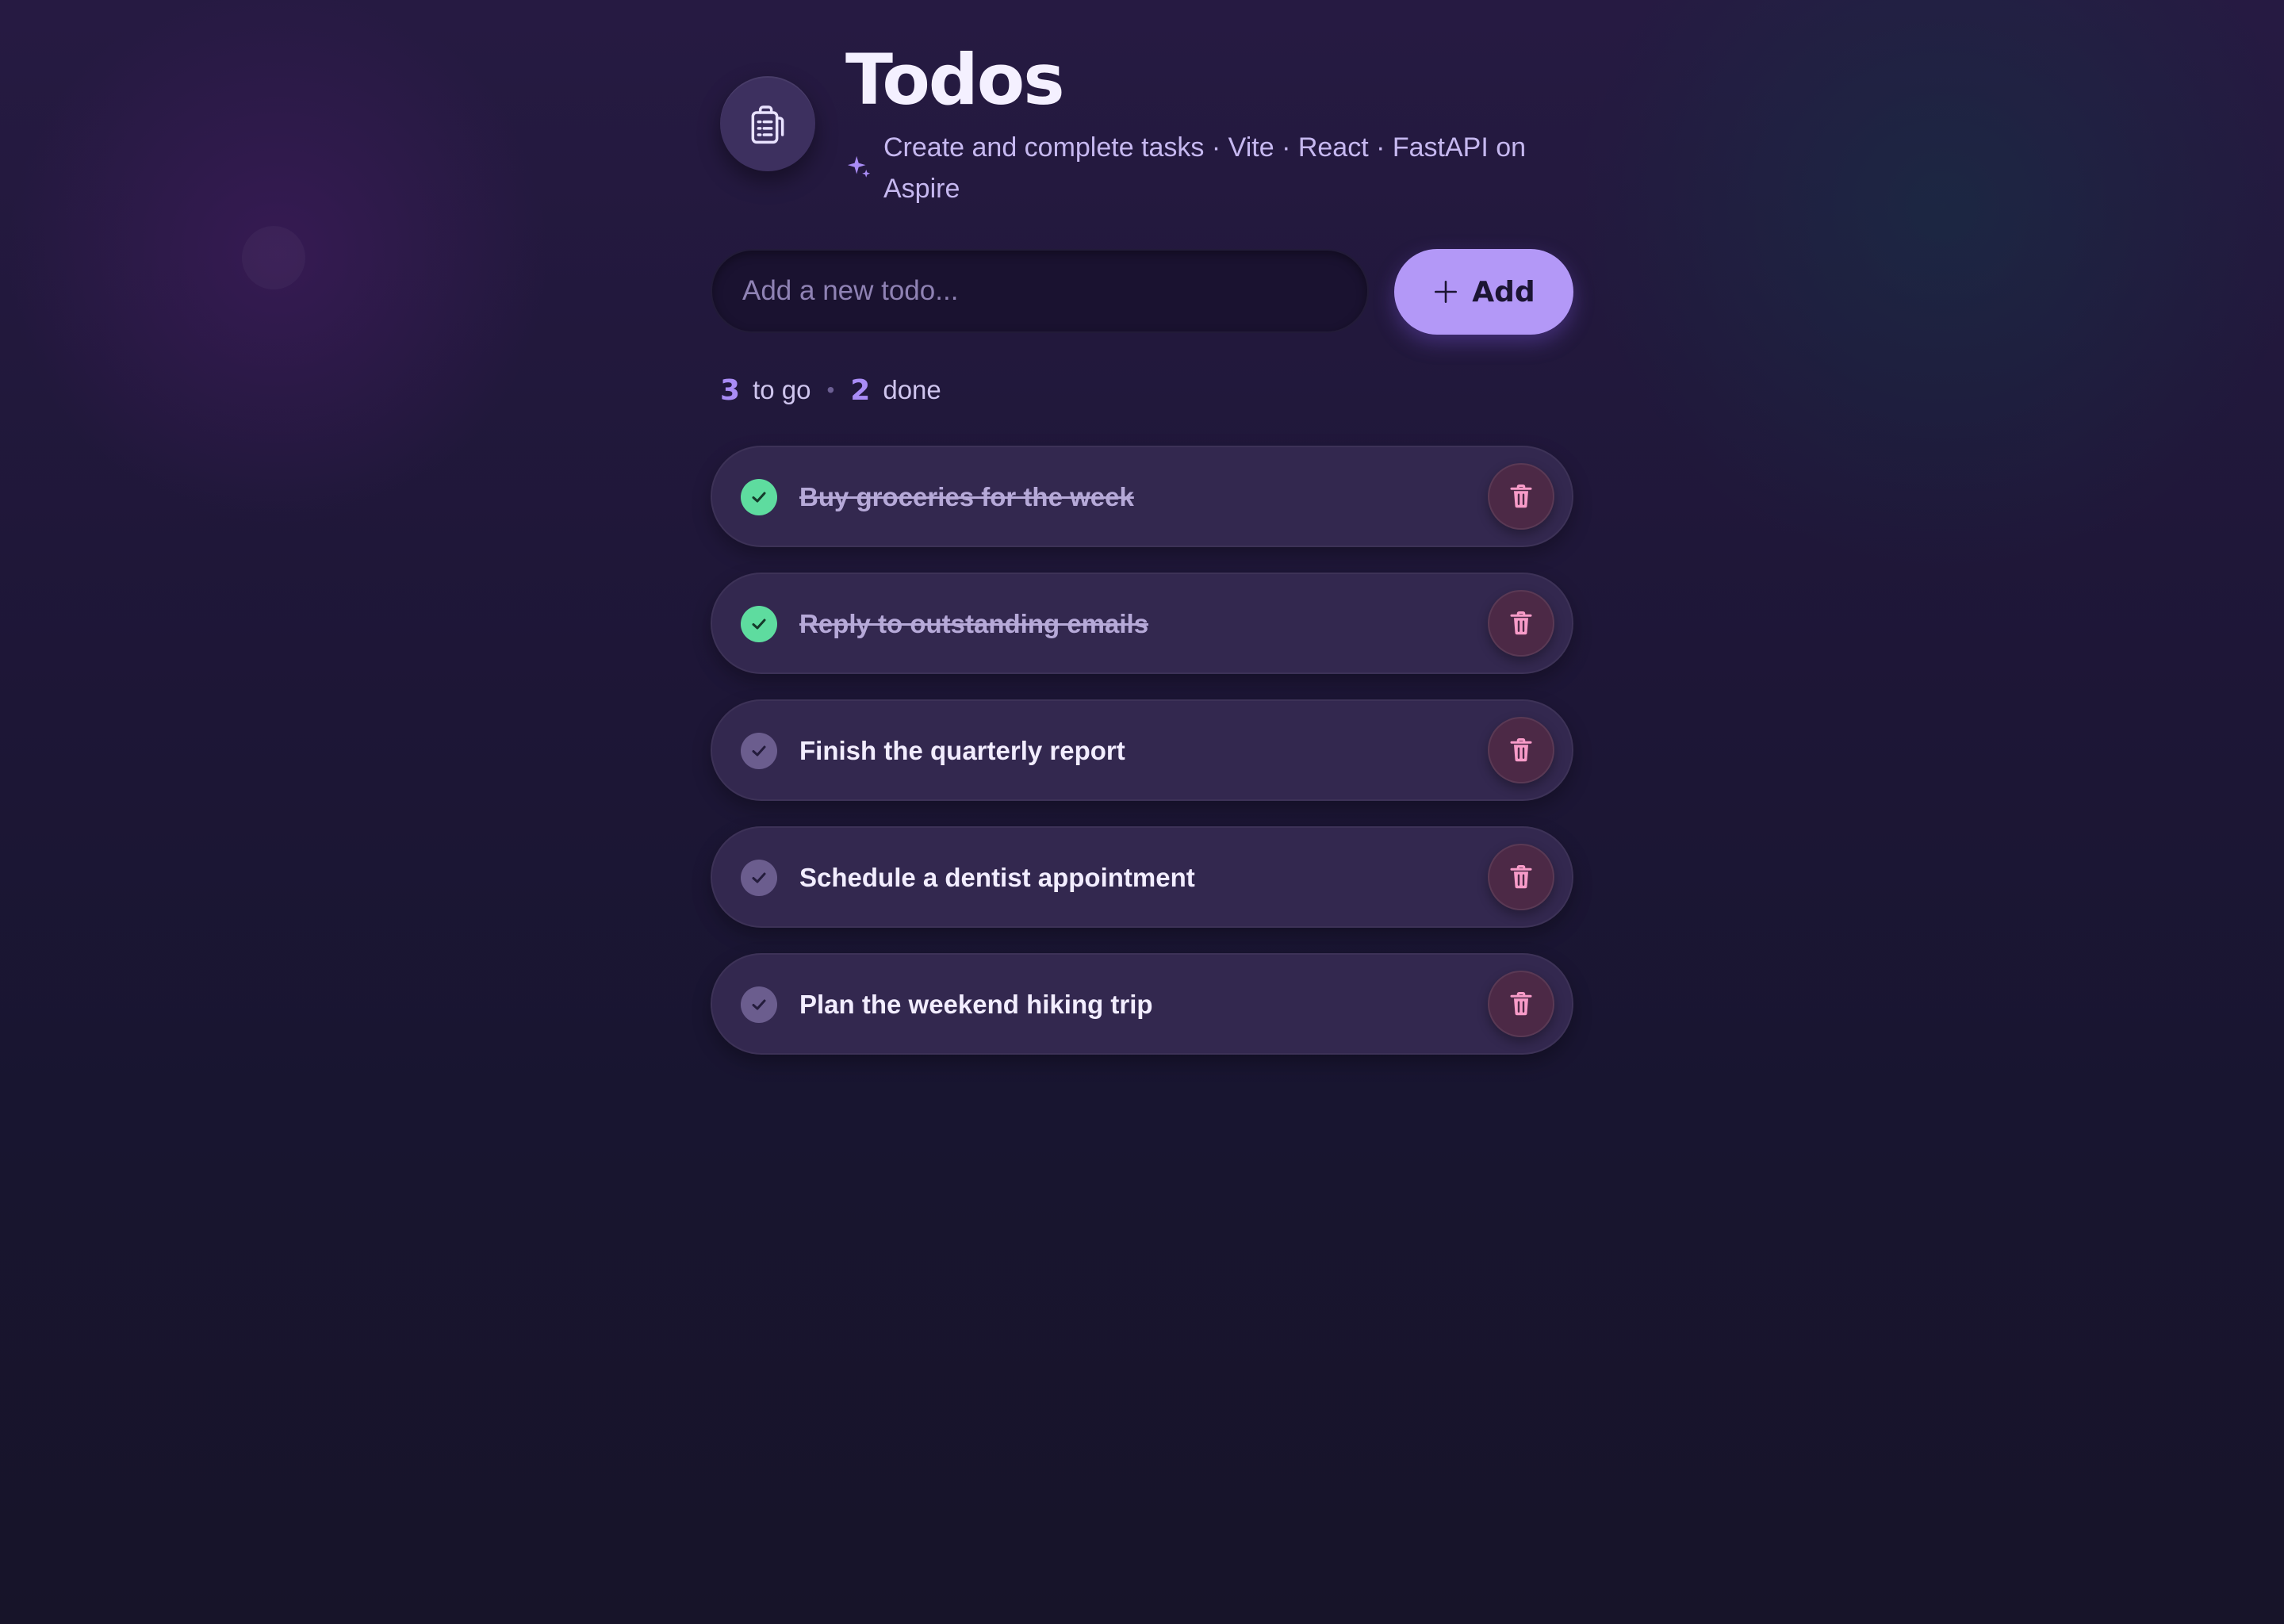  What do you see at coordinates (860, 390) in the screenshot?
I see `done-count: 2` at bounding box center [860, 390].